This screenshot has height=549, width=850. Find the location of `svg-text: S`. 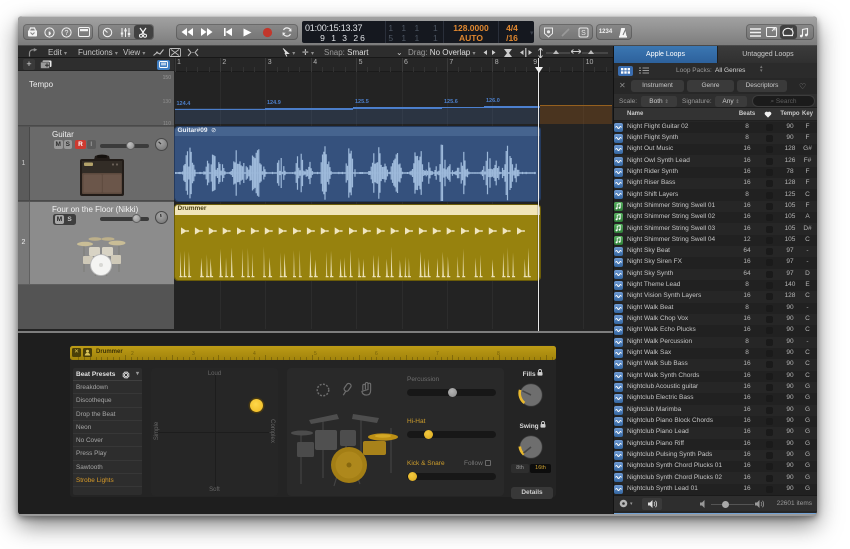

svg-text: S is located at coordinates (583, 33).